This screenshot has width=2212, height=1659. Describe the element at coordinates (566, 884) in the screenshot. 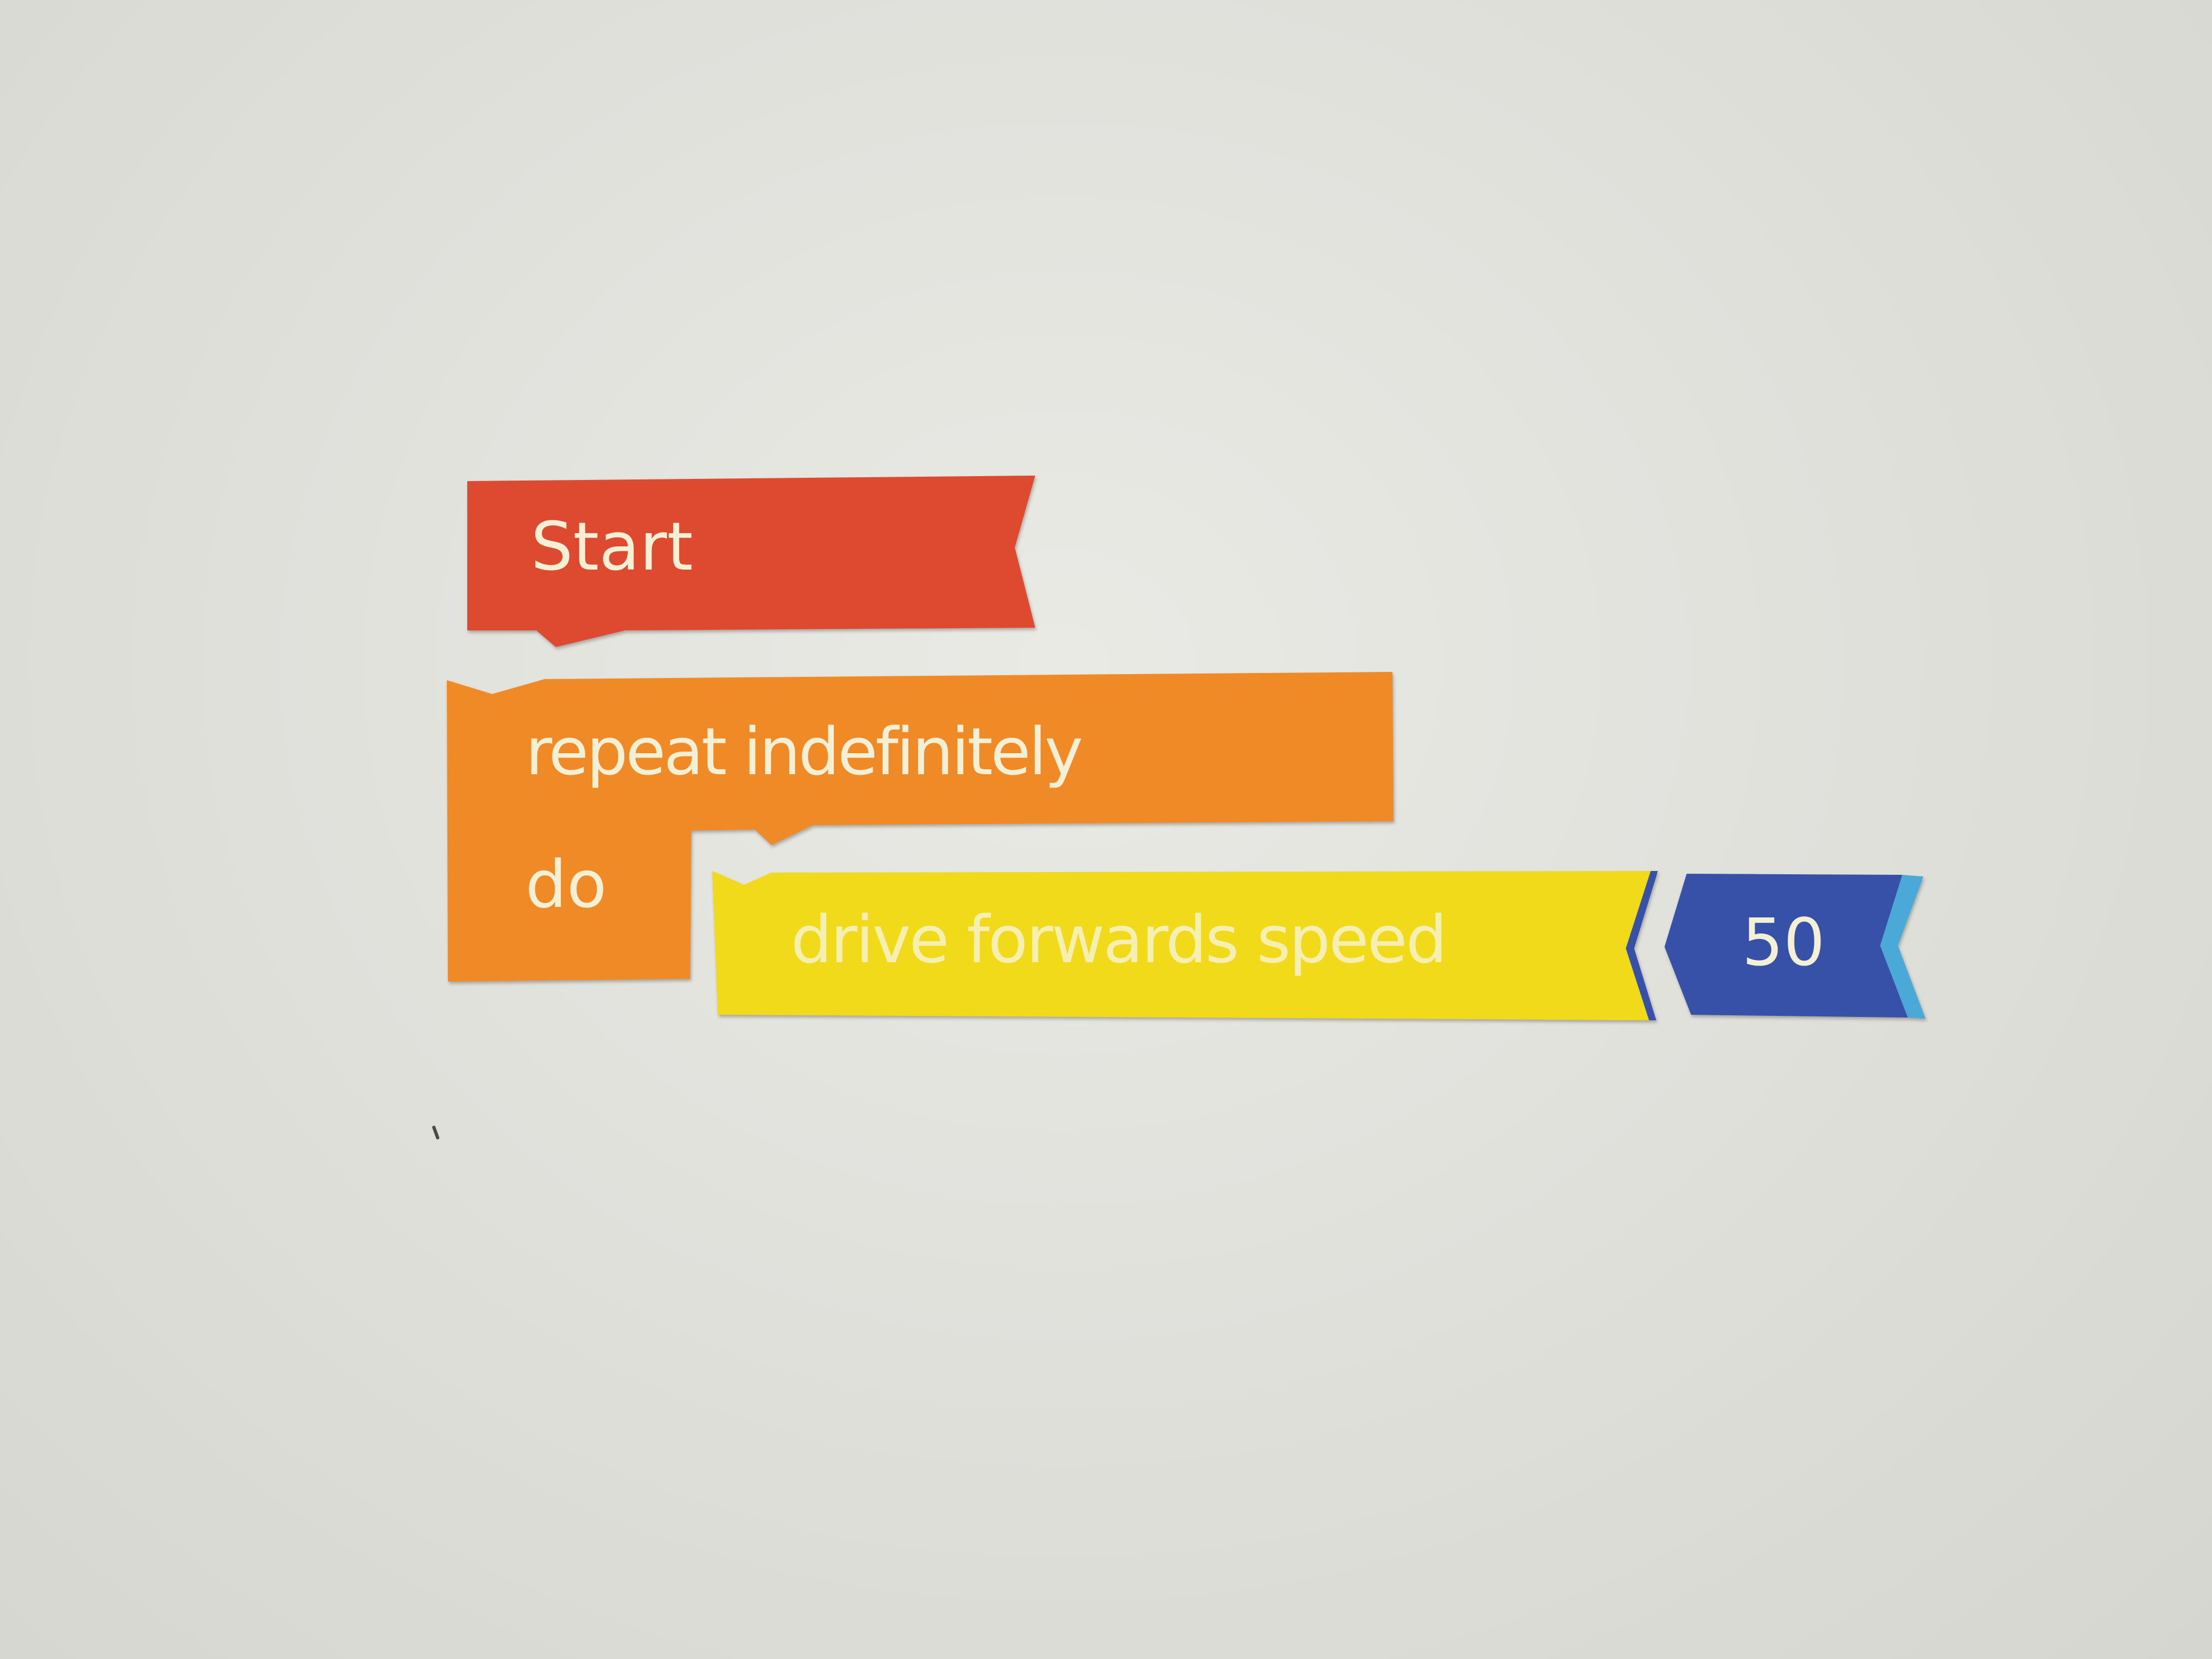

I see `repeat-do-label: do` at that location.